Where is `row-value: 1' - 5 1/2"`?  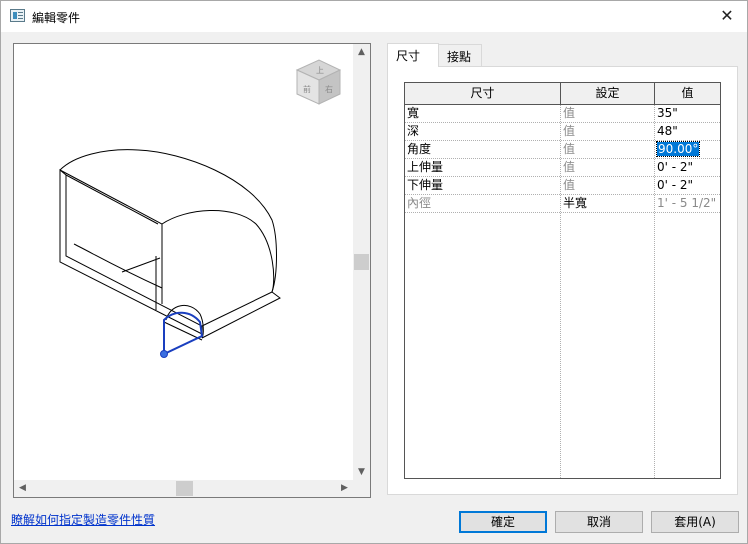 row-value: 1' - 5 1/2" is located at coordinates (687, 204).